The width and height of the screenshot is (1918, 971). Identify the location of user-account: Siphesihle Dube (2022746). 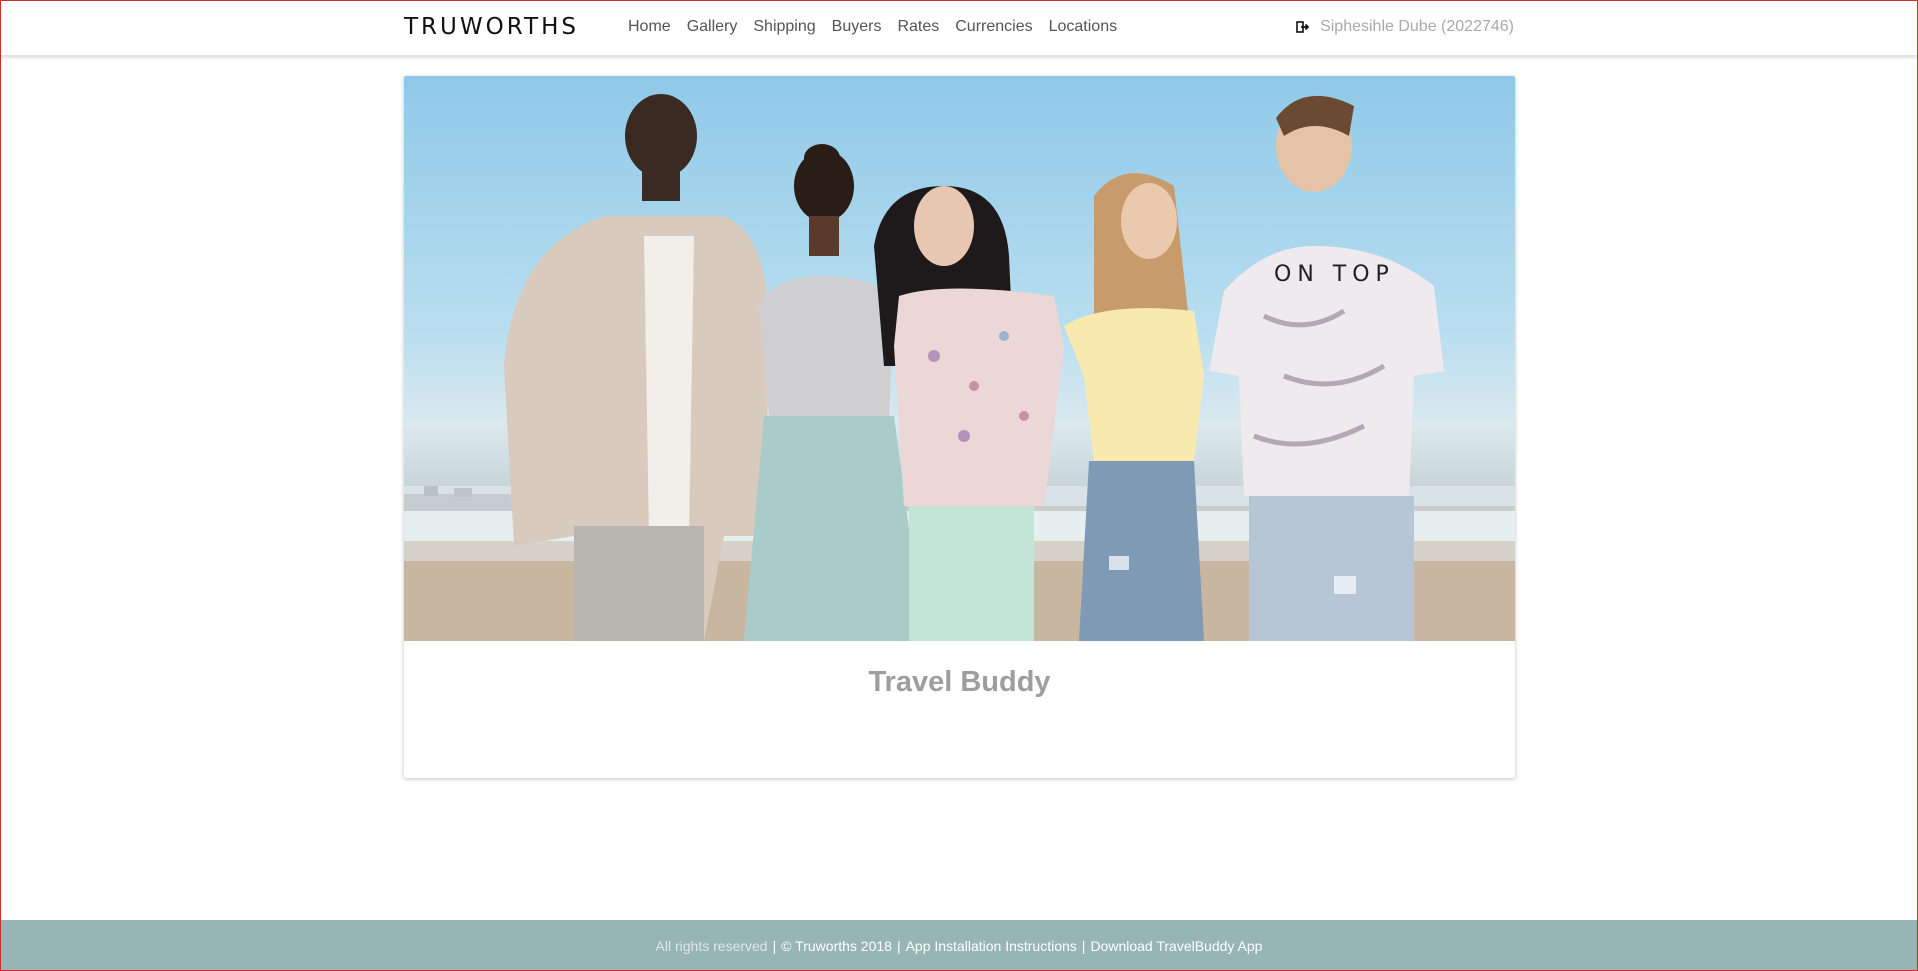
(1405, 27).